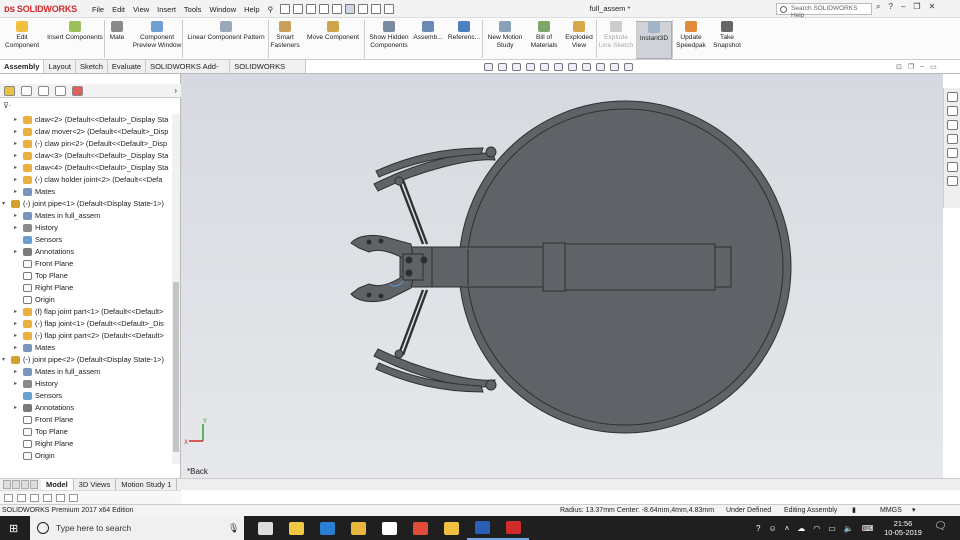 The image size is (960, 540). What do you see at coordinates (298, 9) in the screenshot?
I see `open-icon` at bounding box center [298, 9].